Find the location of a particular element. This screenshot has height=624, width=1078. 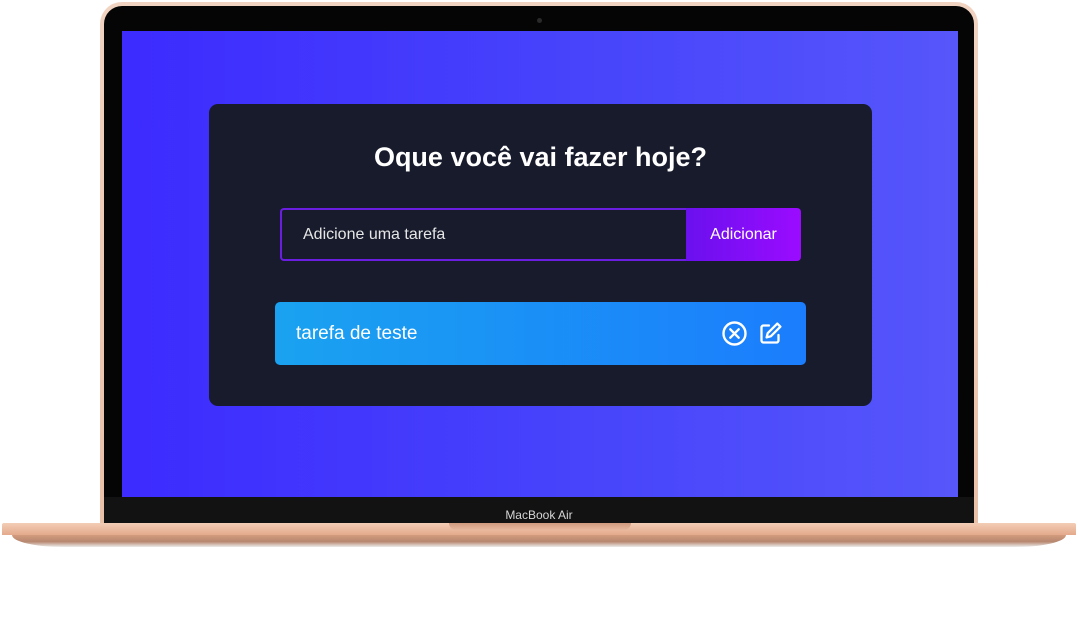

laptop-hinge-notch is located at coordinates (540, 526).